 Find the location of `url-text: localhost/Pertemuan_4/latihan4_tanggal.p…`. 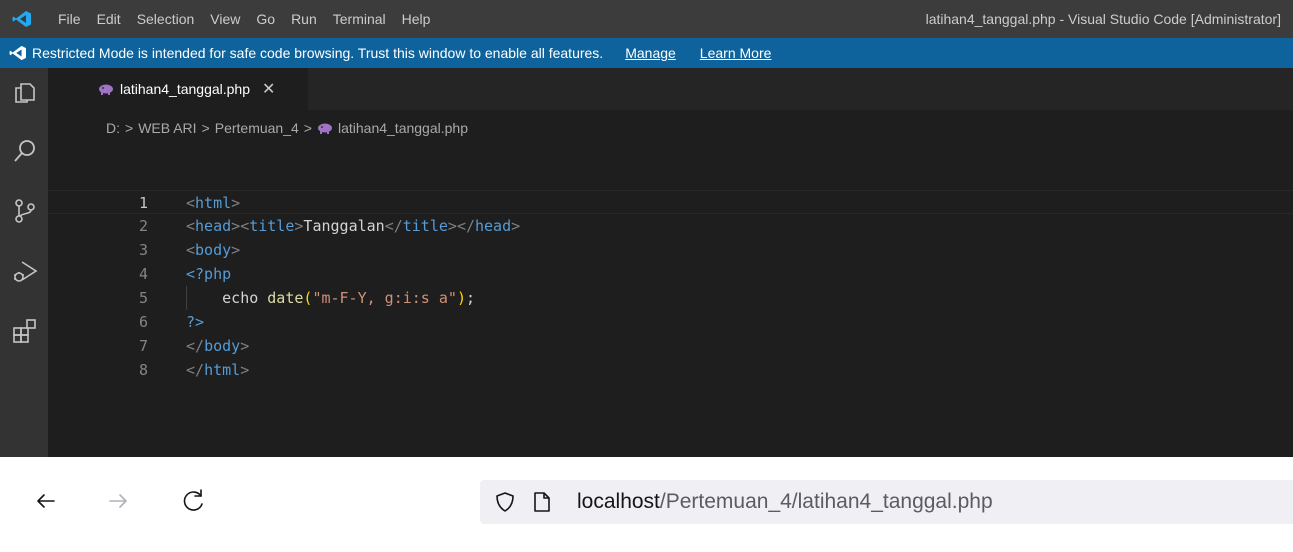

url-text: localhost/Pertemuan_4/latihan4_tanggal.p… is located at coordinates (785, 502).